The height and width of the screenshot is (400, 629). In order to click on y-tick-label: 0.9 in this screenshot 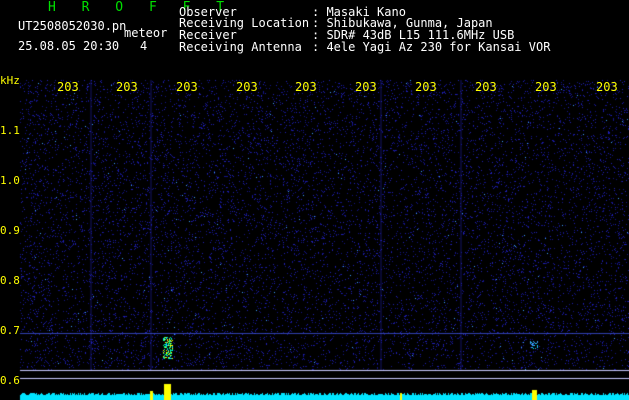, I will do `click(10, 230)`.